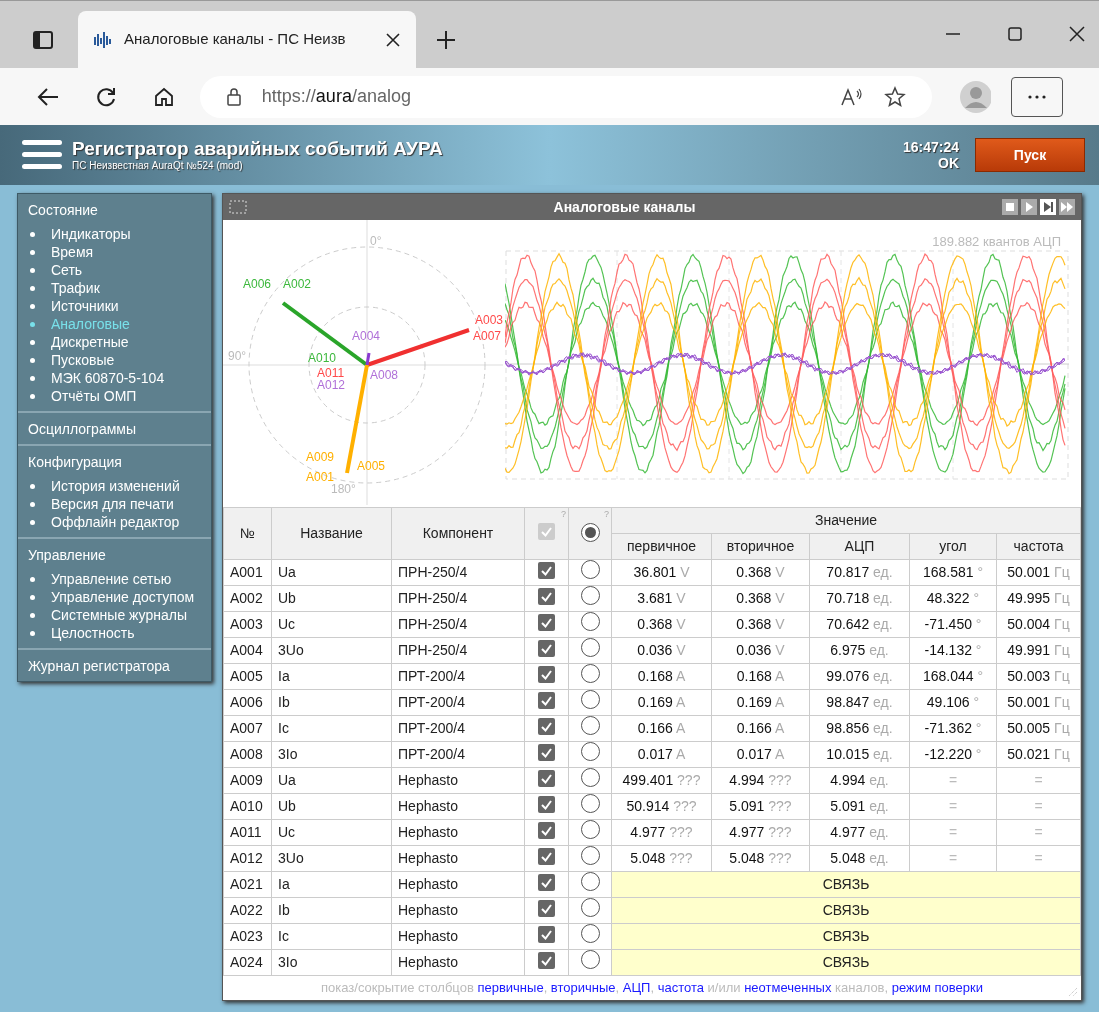  Describe the element at coordinates (930, 147) in the screenshot. I see `clock-time: 16:47:24` at that location.